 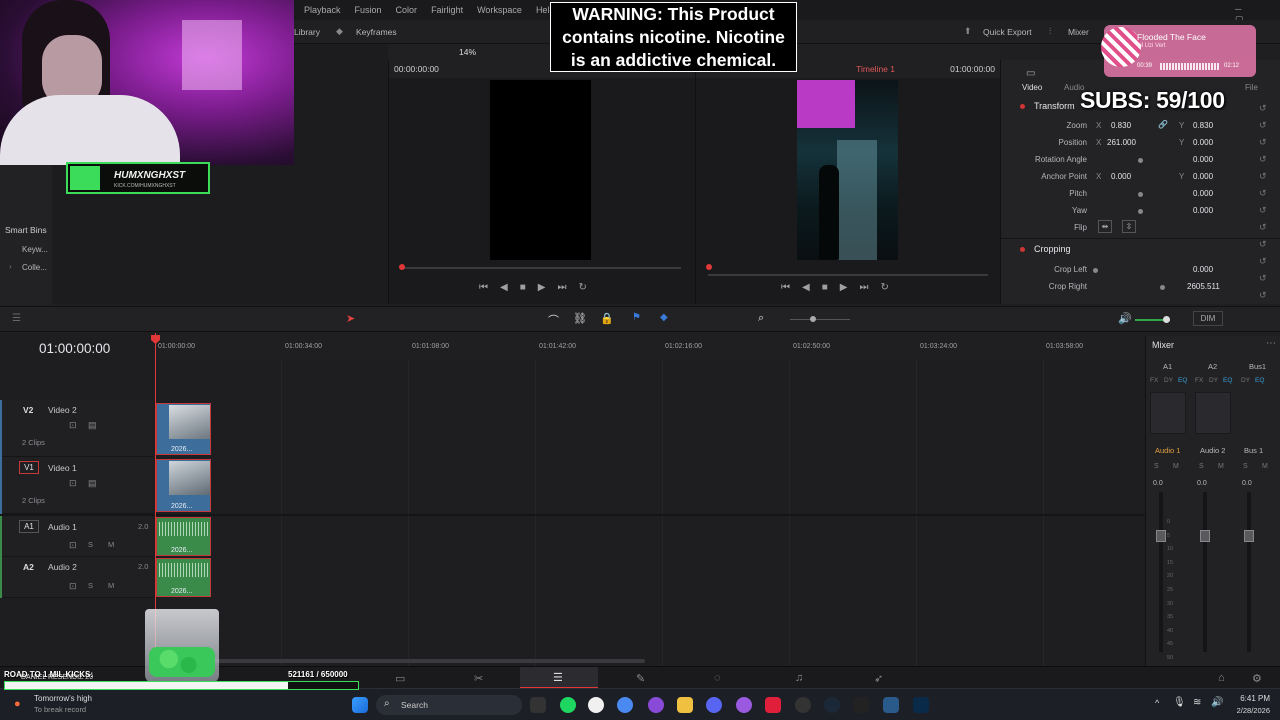 What do you see at coordinates (714, 705) in the screenshot?
I see `discord-icon` at bounding box center [714, 705].